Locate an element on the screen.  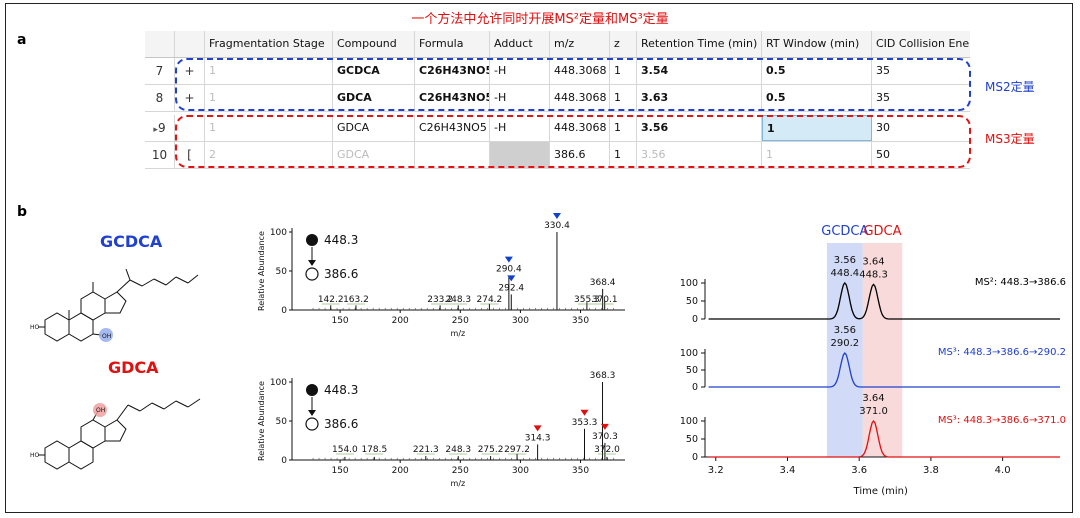
gcdca-skeleton is located at coordinates (118, 305).